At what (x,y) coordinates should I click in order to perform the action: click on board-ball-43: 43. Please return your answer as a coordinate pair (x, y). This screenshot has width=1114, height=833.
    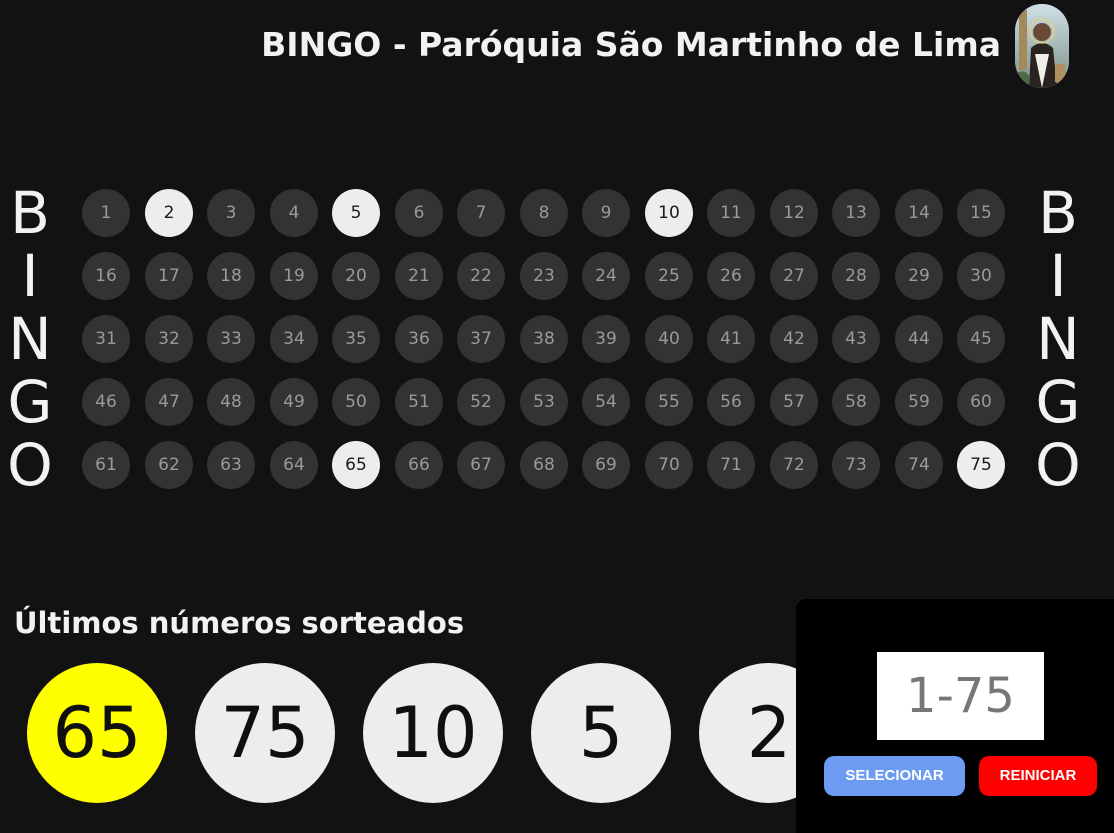
    Looking at the image, I should click on (856, 339).